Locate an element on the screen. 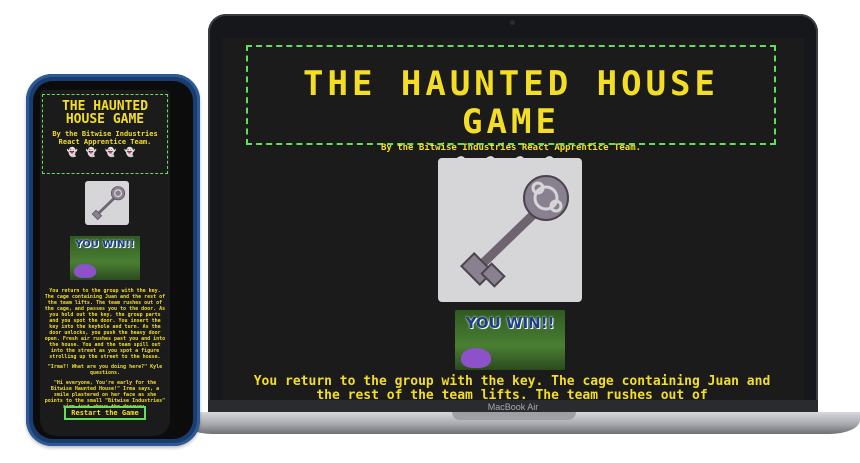  mobile-key-image is located at coordinates (107, 203).